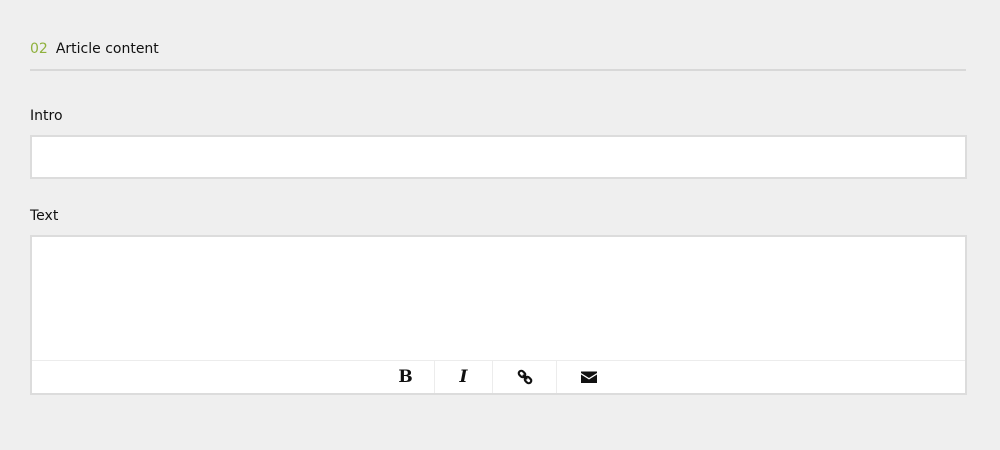 The image size is (1000, 450). Describe the element at coordinates (498, 55) in the screenshot. I see `section-header: 02 Article content` at that location.